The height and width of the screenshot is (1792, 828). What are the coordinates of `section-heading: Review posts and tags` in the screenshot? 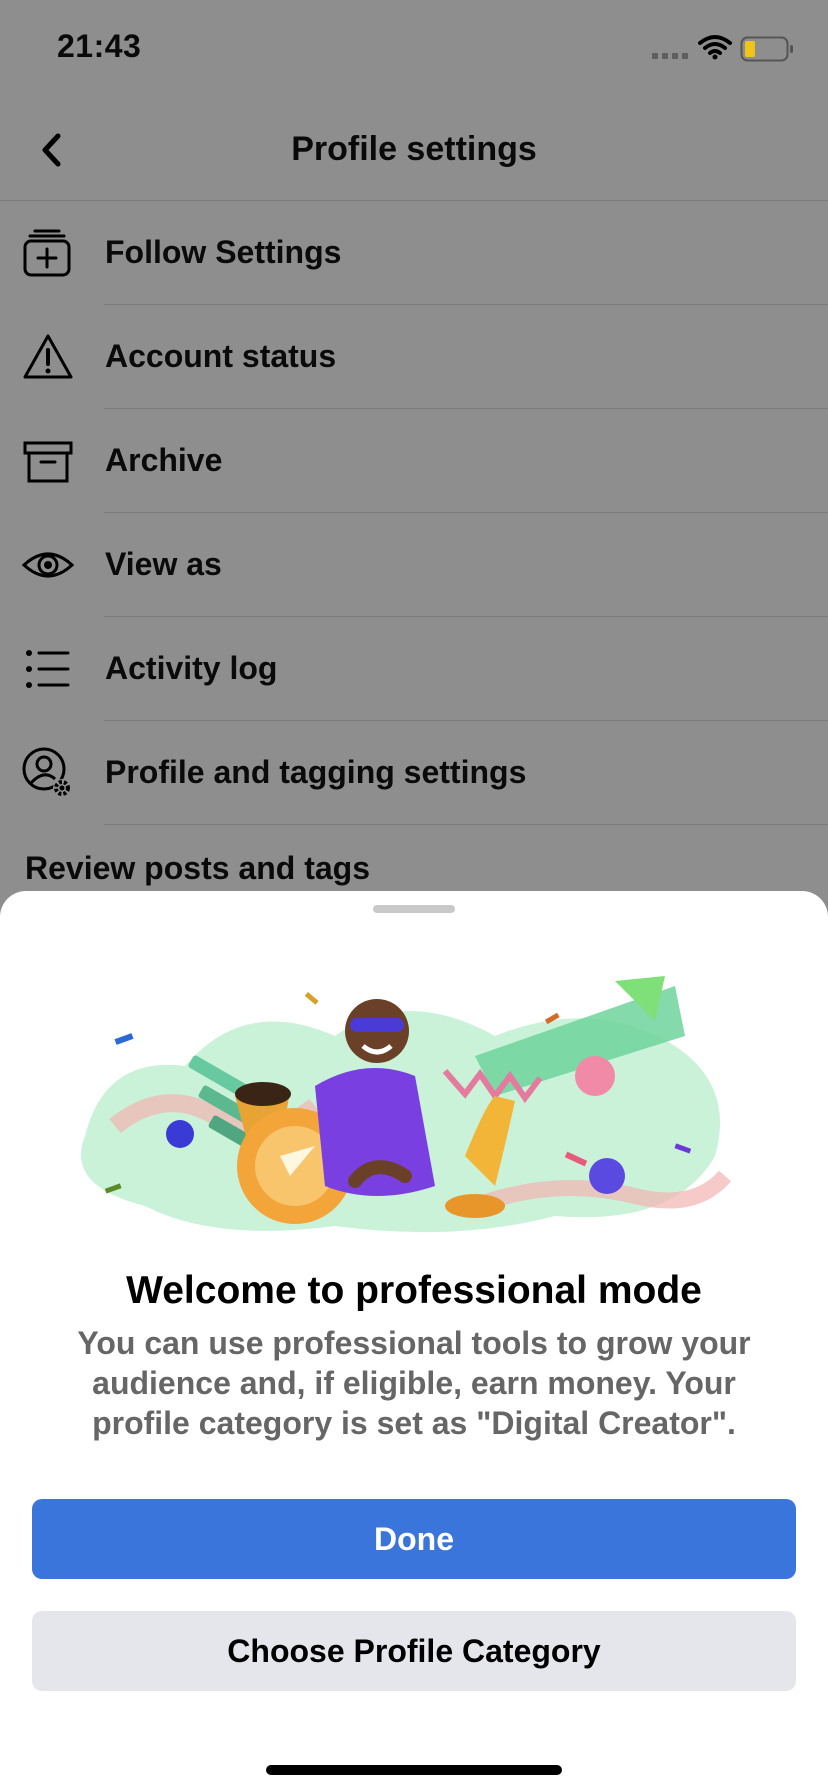 It's located at (197, 868).